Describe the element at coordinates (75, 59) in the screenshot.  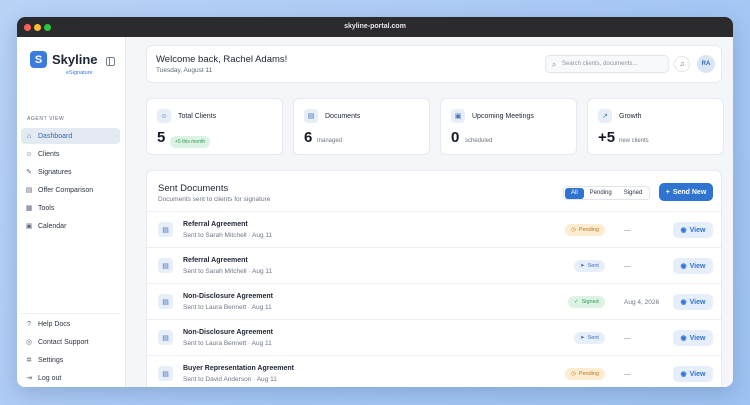
I see `brand-name: Skyline` at that location.